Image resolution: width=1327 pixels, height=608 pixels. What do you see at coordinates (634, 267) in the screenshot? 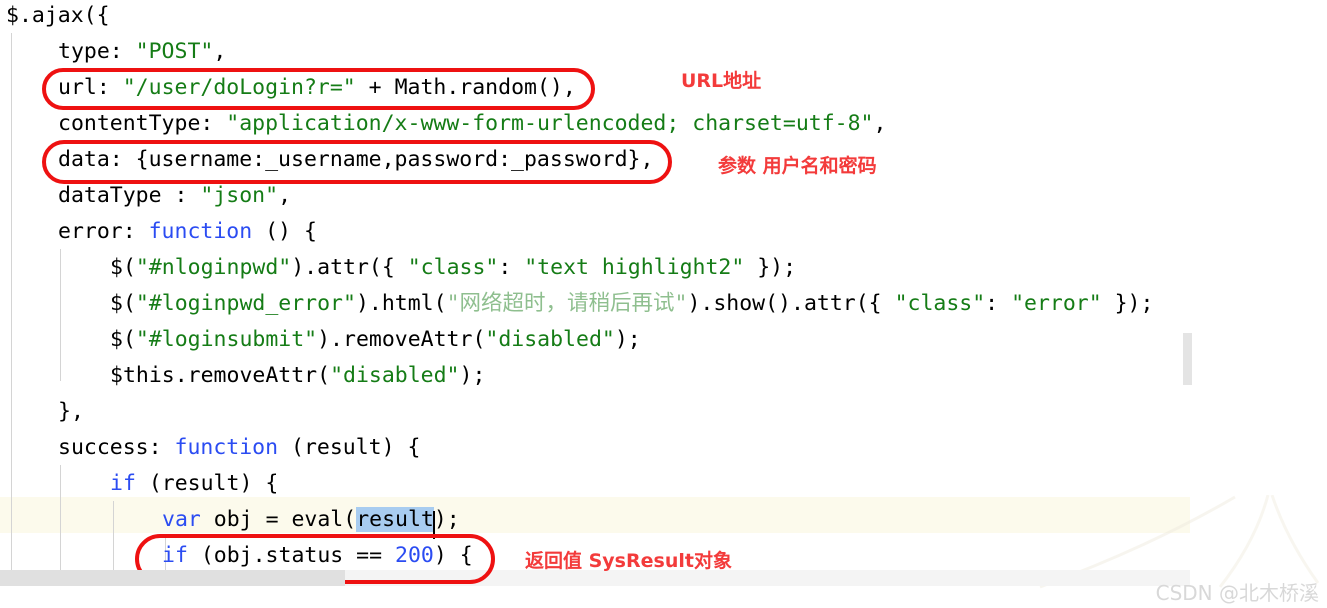
I see `code-token: "text highlight2"` at bounding box center [634, 267].